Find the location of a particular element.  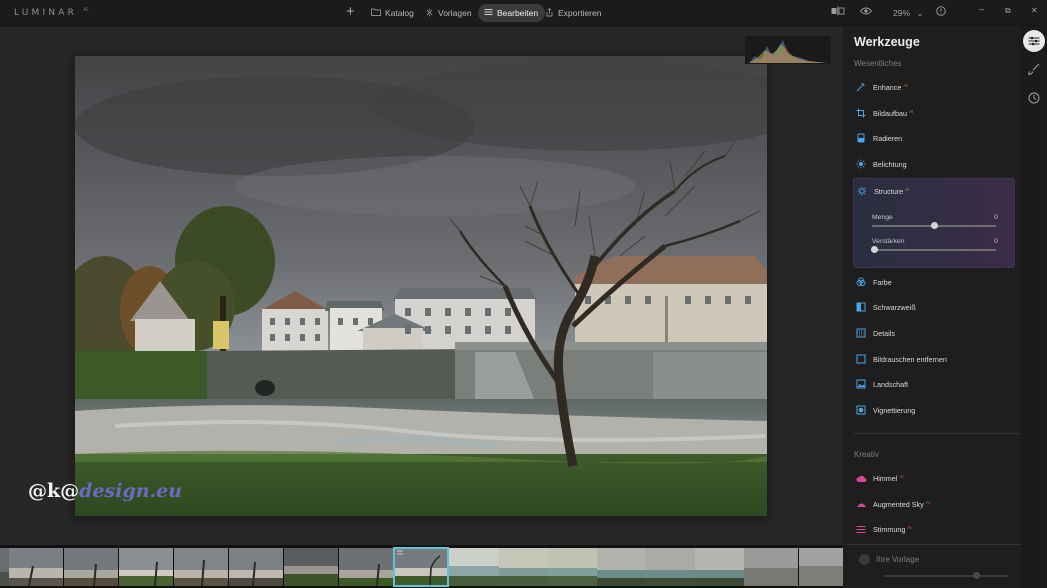

landscape-icon is located at coordinates (861, 384).